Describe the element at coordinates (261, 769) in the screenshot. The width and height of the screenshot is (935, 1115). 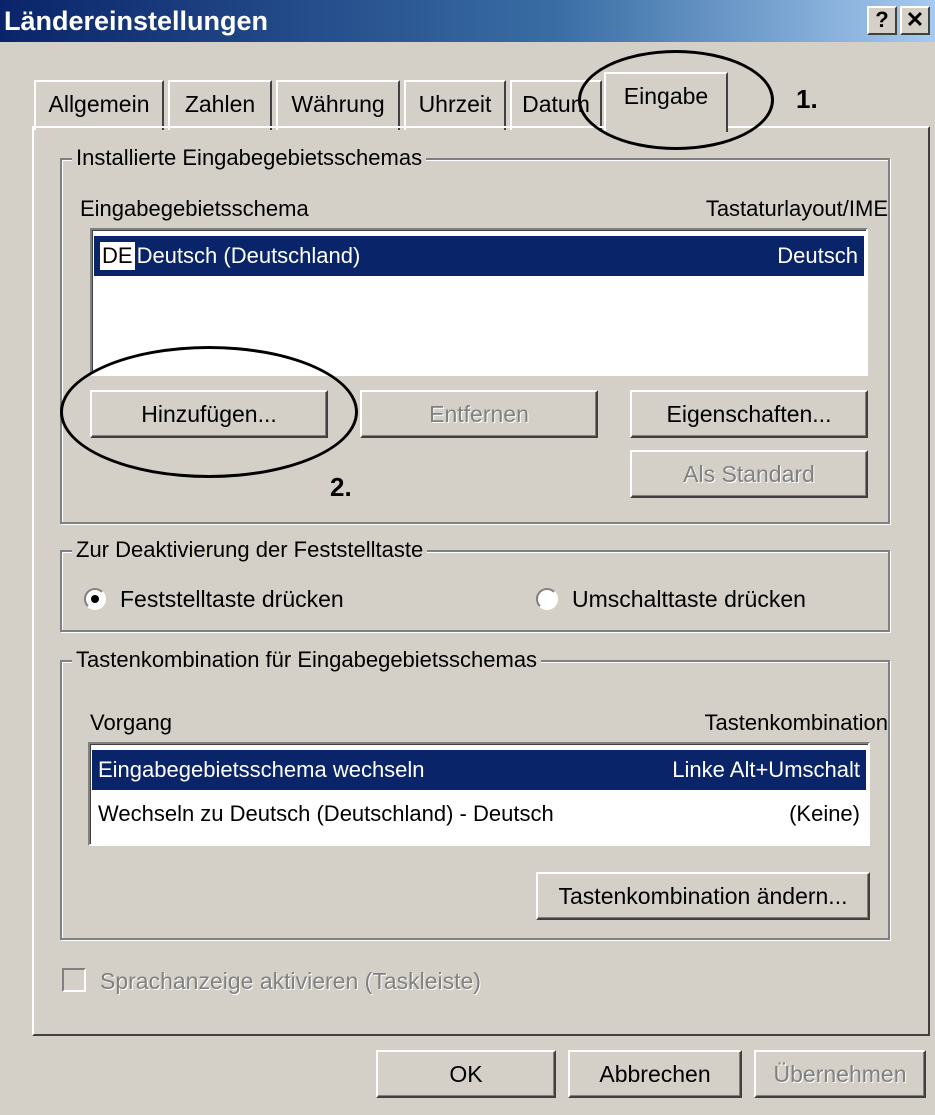
I see `hotkey-action: Eingabegebietsschema wechseln` at that location.